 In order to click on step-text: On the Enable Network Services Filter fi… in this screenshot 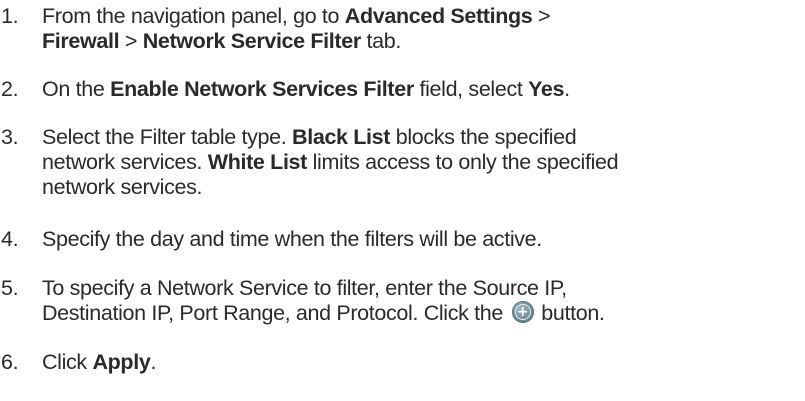, I will do `click(422, 89)`.